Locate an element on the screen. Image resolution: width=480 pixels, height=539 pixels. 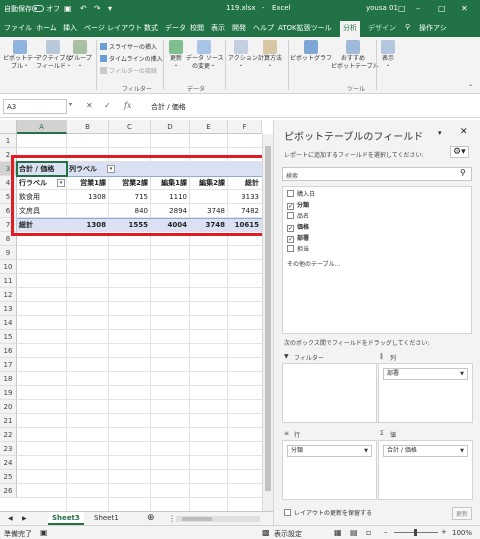
vertical-scrollbar is located at coordinates (267, 323).